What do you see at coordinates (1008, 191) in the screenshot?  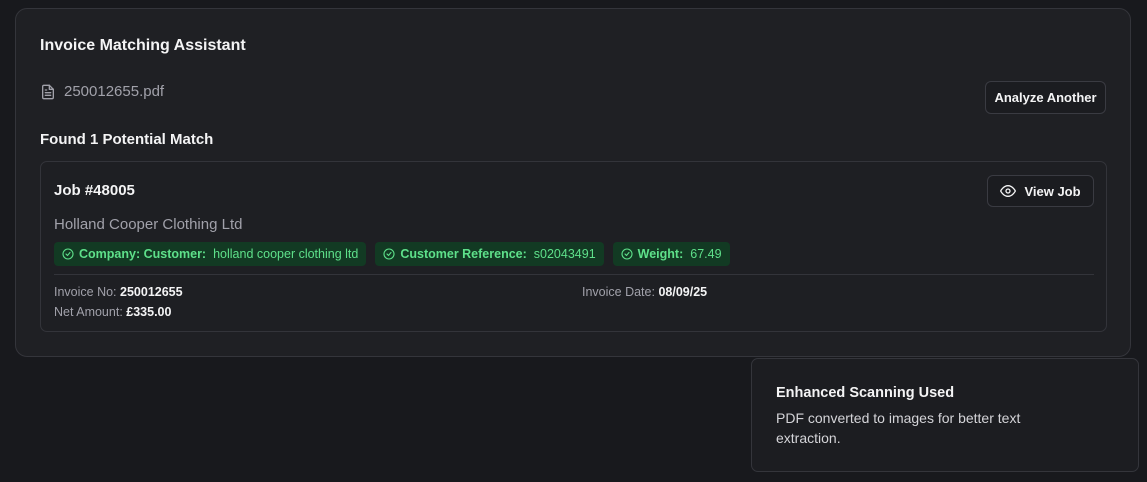 I see `eye-icon` at bounding box center [1008, 191].